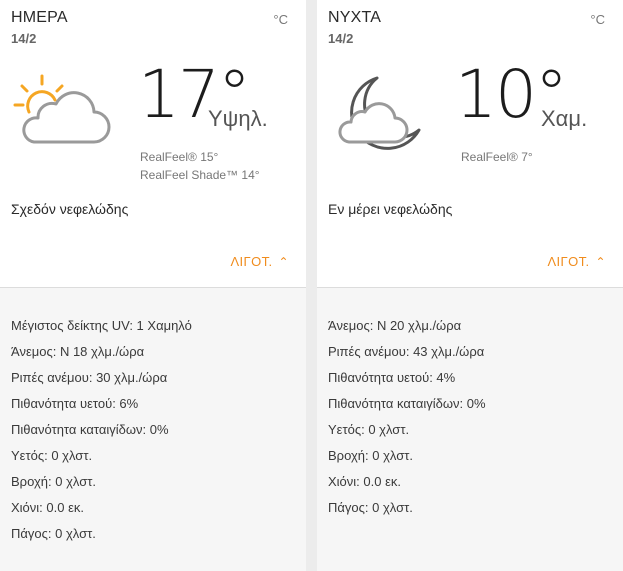 Image resolution: width=623 pixels, height=571 pixels. What do you see at coordinates (497, 157) in the screenshot?
I see `night-realfeel: RealFeel® 7°` at bounding box center [497, 157].